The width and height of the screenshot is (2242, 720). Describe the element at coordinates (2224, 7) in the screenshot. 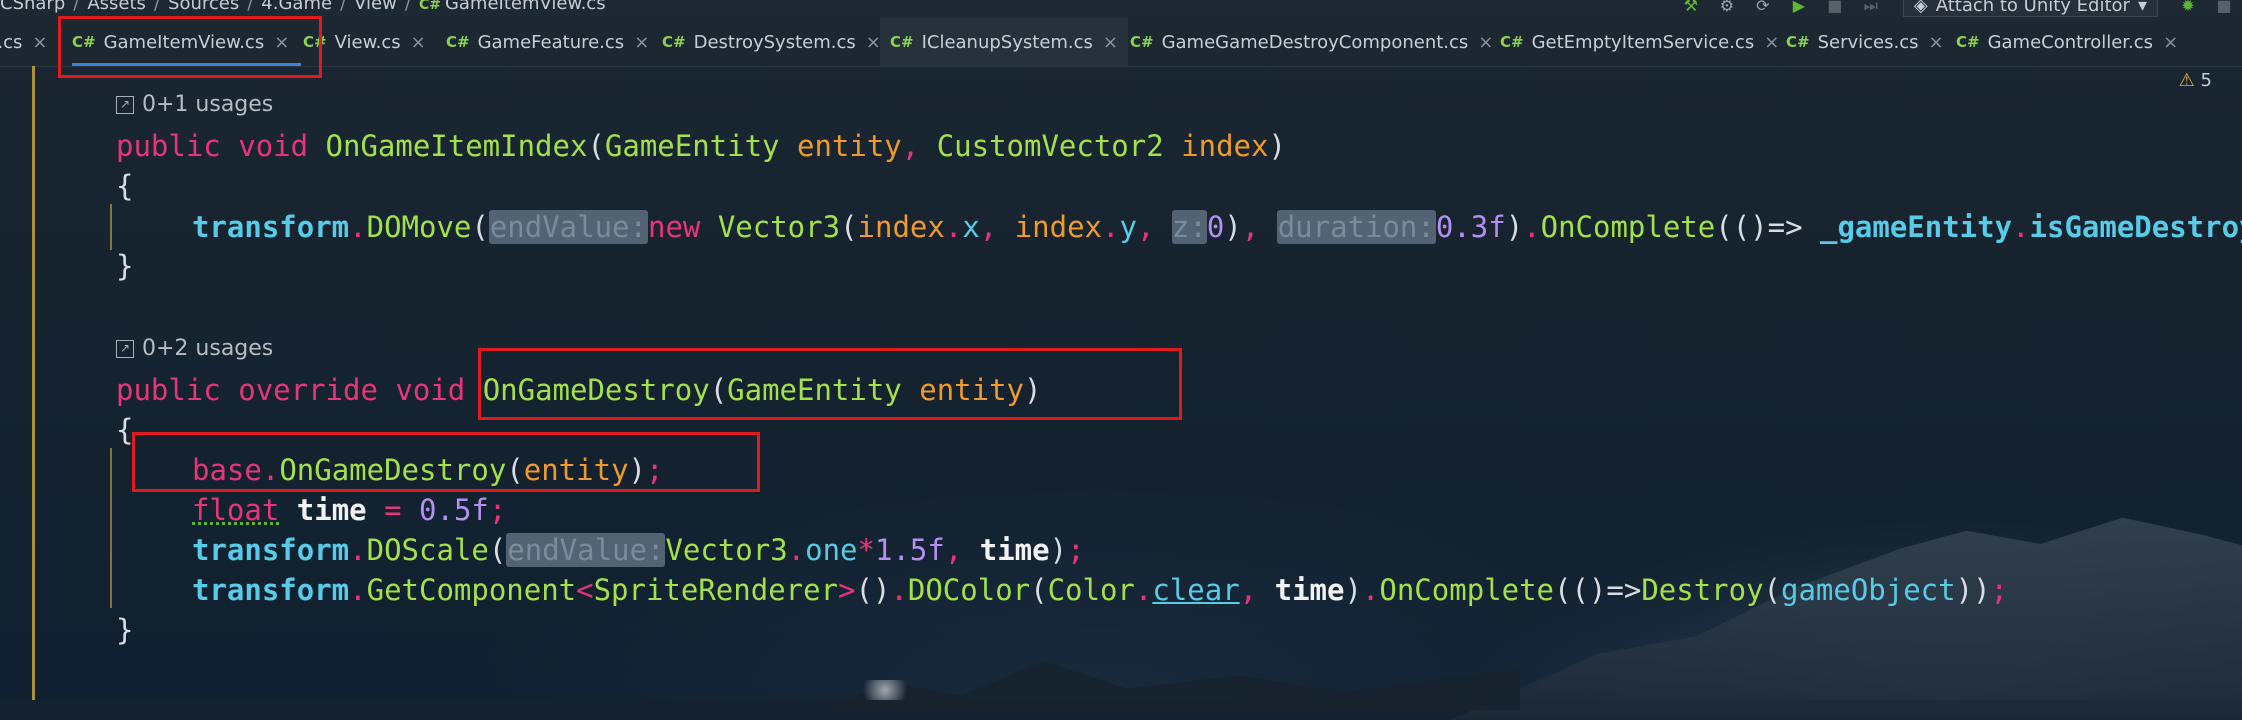

I see `stop-all-icon: ■` at that location.